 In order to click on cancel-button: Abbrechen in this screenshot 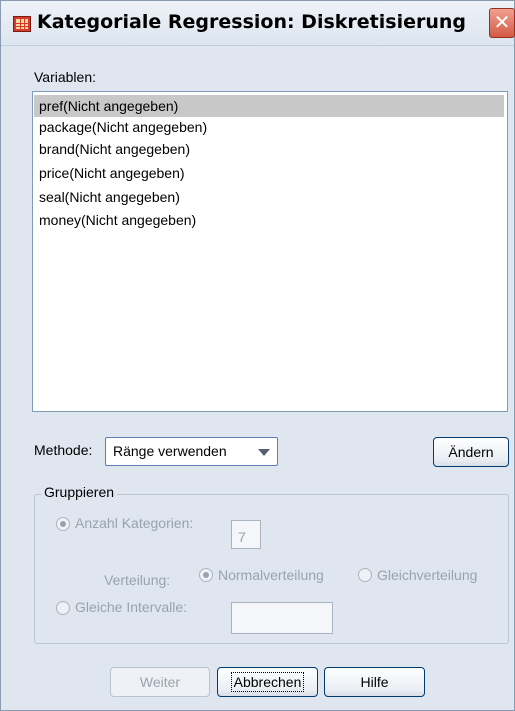, I will do `click(267, 682)`.